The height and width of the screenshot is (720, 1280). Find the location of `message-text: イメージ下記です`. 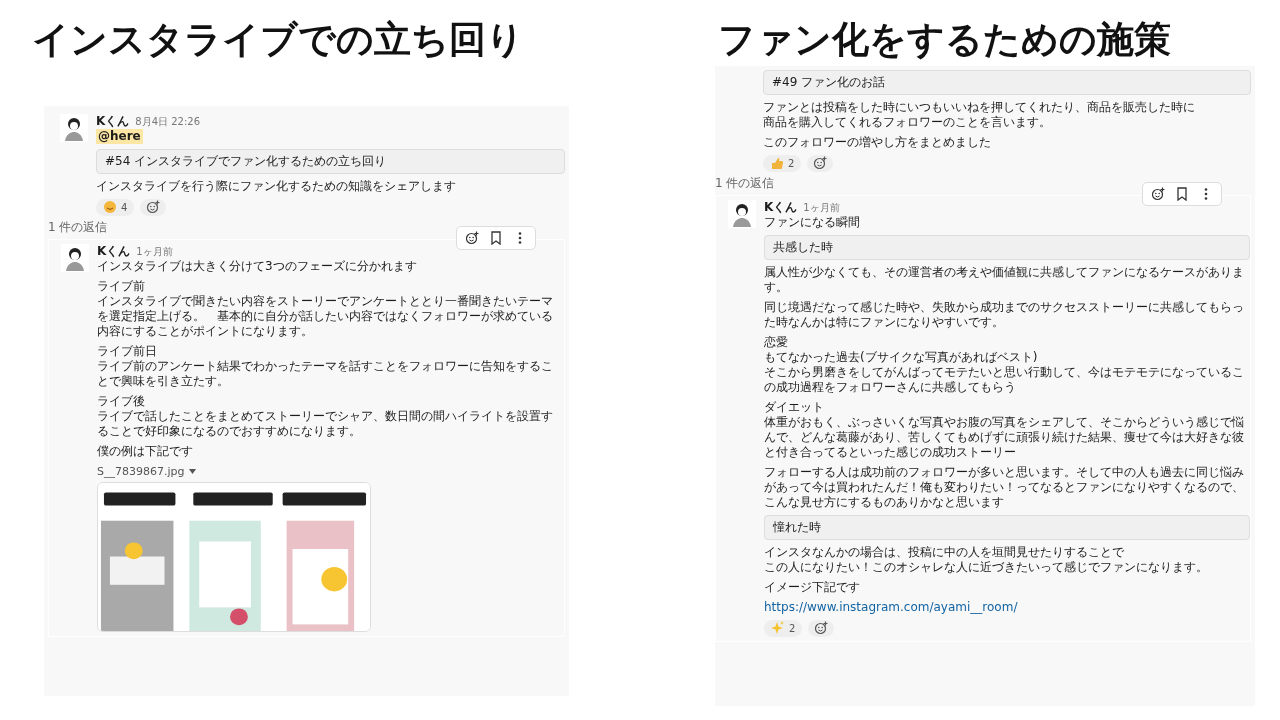

message-text: イメージ下記です is located at coordinates (812, 587).